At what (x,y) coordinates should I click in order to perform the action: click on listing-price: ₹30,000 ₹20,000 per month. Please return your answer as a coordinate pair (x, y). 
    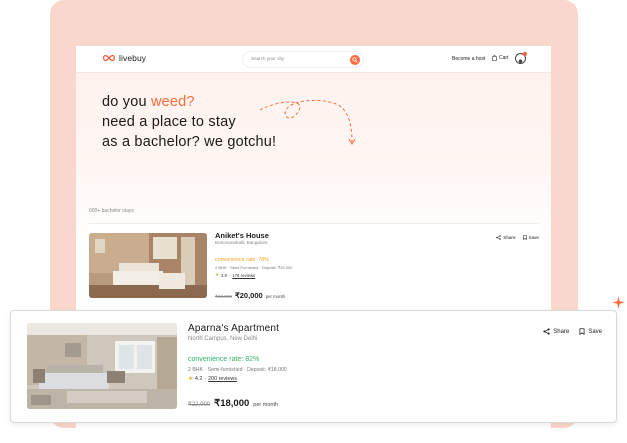
    Looking at the image, I should click on (250, 295).